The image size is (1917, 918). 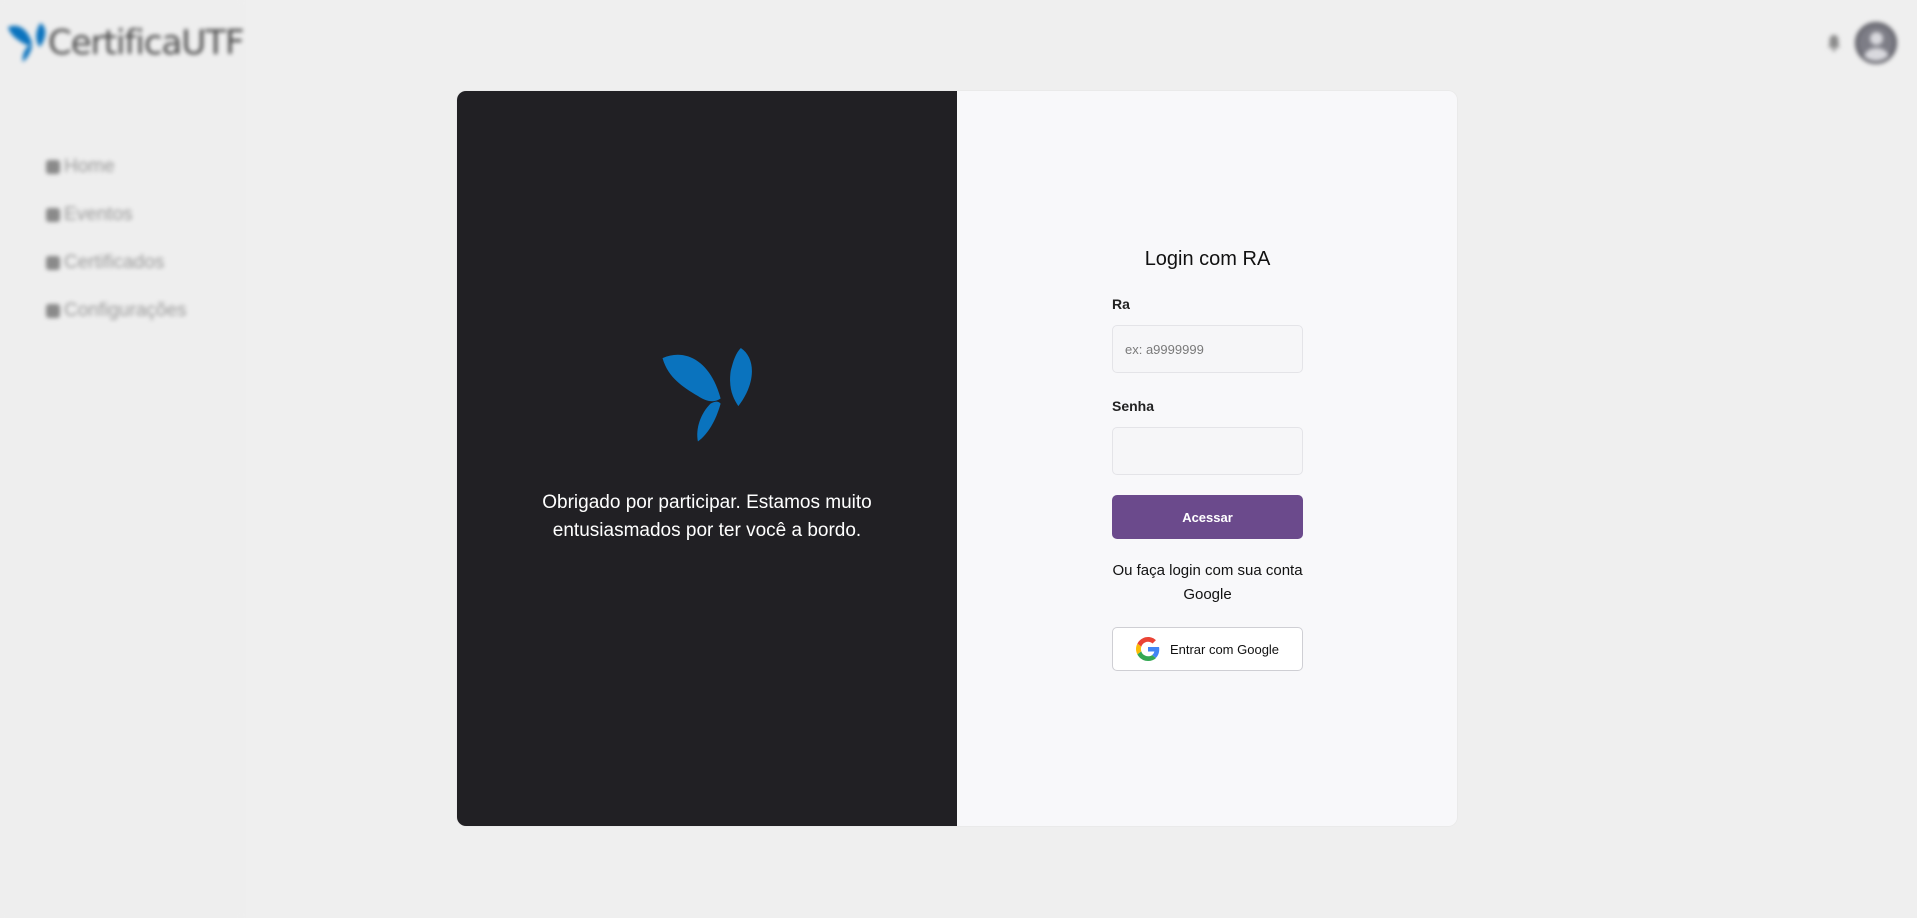 What do you see at coordinates (1834, 43) in the screenshot?
I see `bell-icon` at bounding box center [1834, 43].